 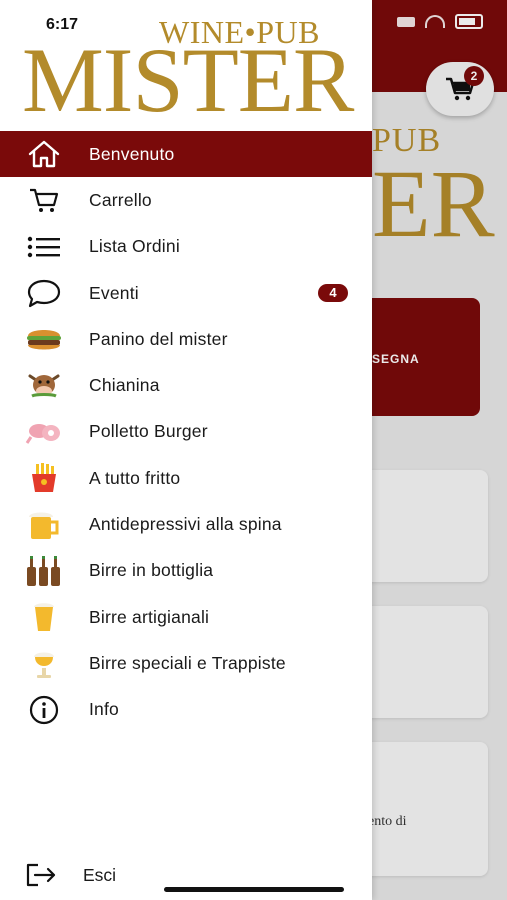 I want to click on special-beer-icon, so click(x=44, y=663).